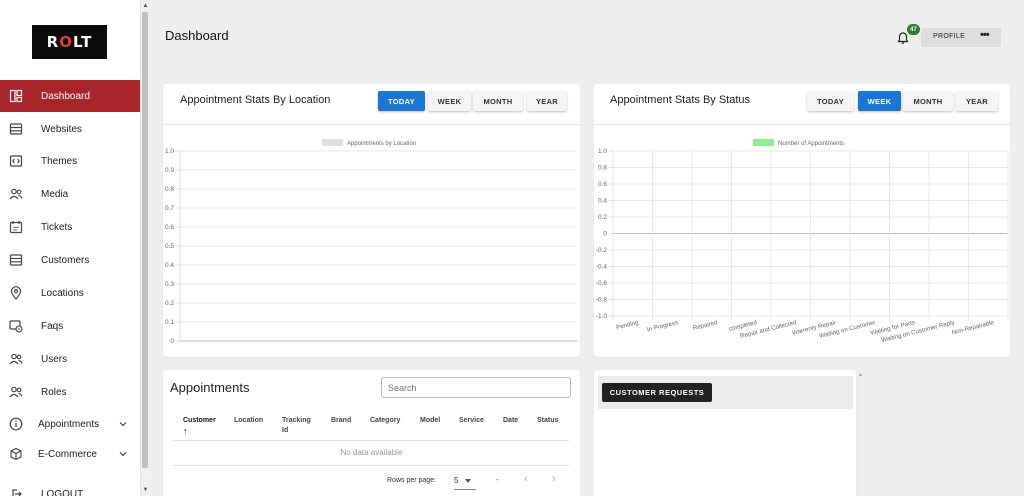 This screenshot has height=496, width=1024. What do you see at coordinates (169, 246) in the screenshot?
I see `y-tick-label: 0.5` at bounding box center [169, 246].